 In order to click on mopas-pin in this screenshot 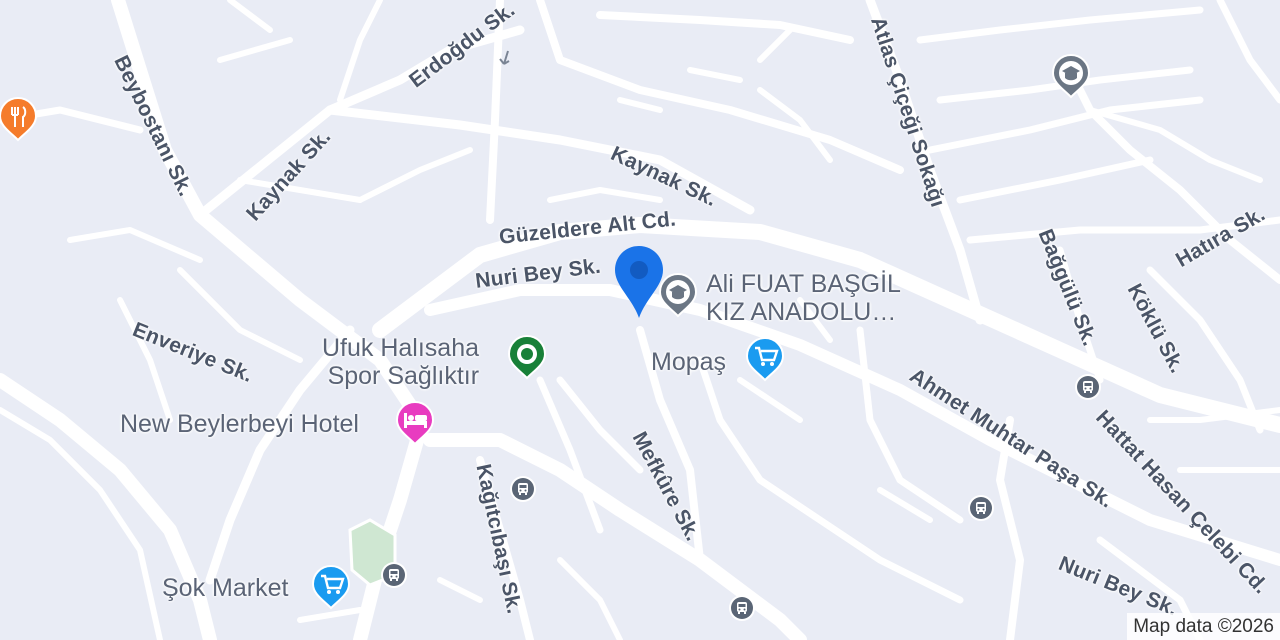, I will do `click(765, 359)`.